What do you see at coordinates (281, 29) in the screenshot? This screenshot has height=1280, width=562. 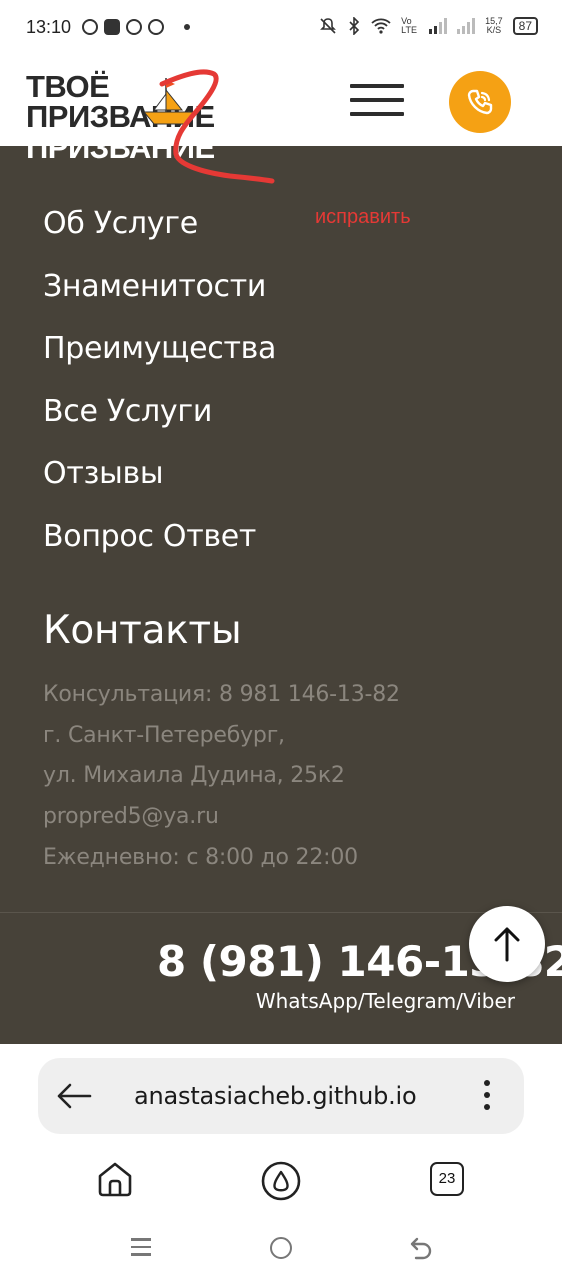 I see `status-bar: 13:10 Vo LTE 15,7 K/S 87` at bounding box center [281, 29].